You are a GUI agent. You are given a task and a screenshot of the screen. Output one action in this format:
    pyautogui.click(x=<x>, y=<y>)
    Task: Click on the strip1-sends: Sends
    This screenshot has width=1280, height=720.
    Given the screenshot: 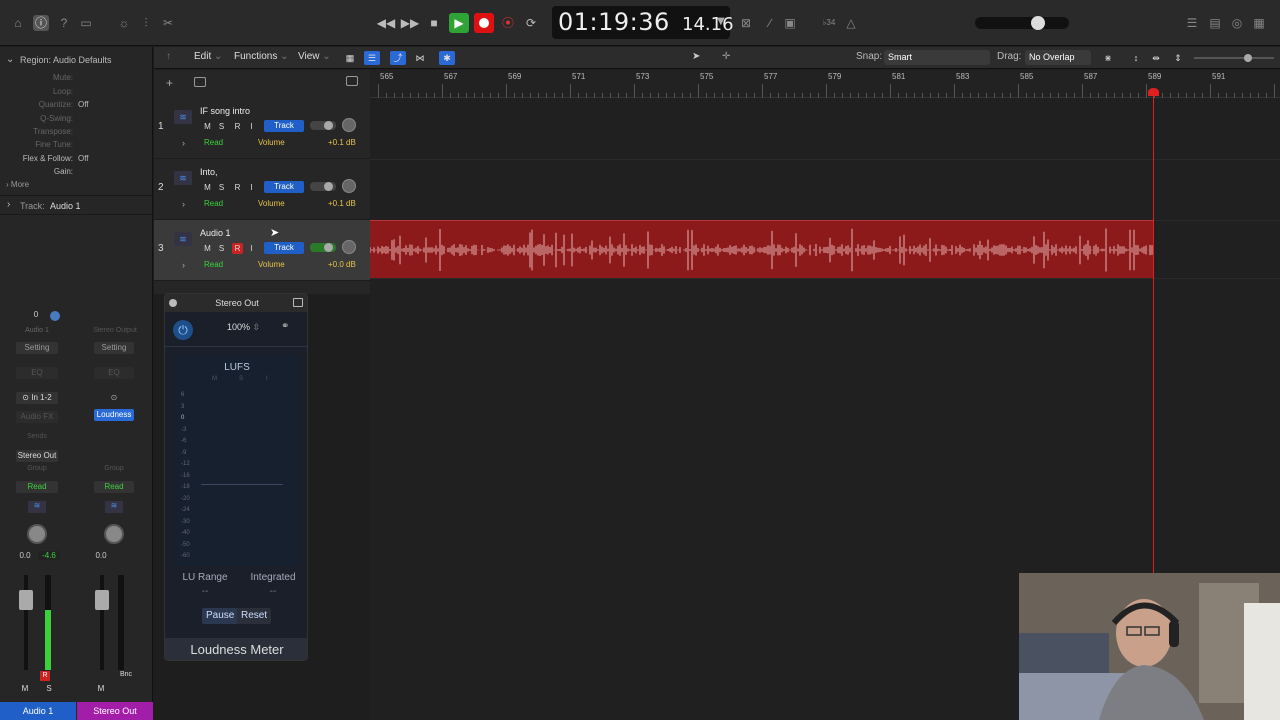 What is the action you would take?
    pyautogui.click(x=37, y=436)
    